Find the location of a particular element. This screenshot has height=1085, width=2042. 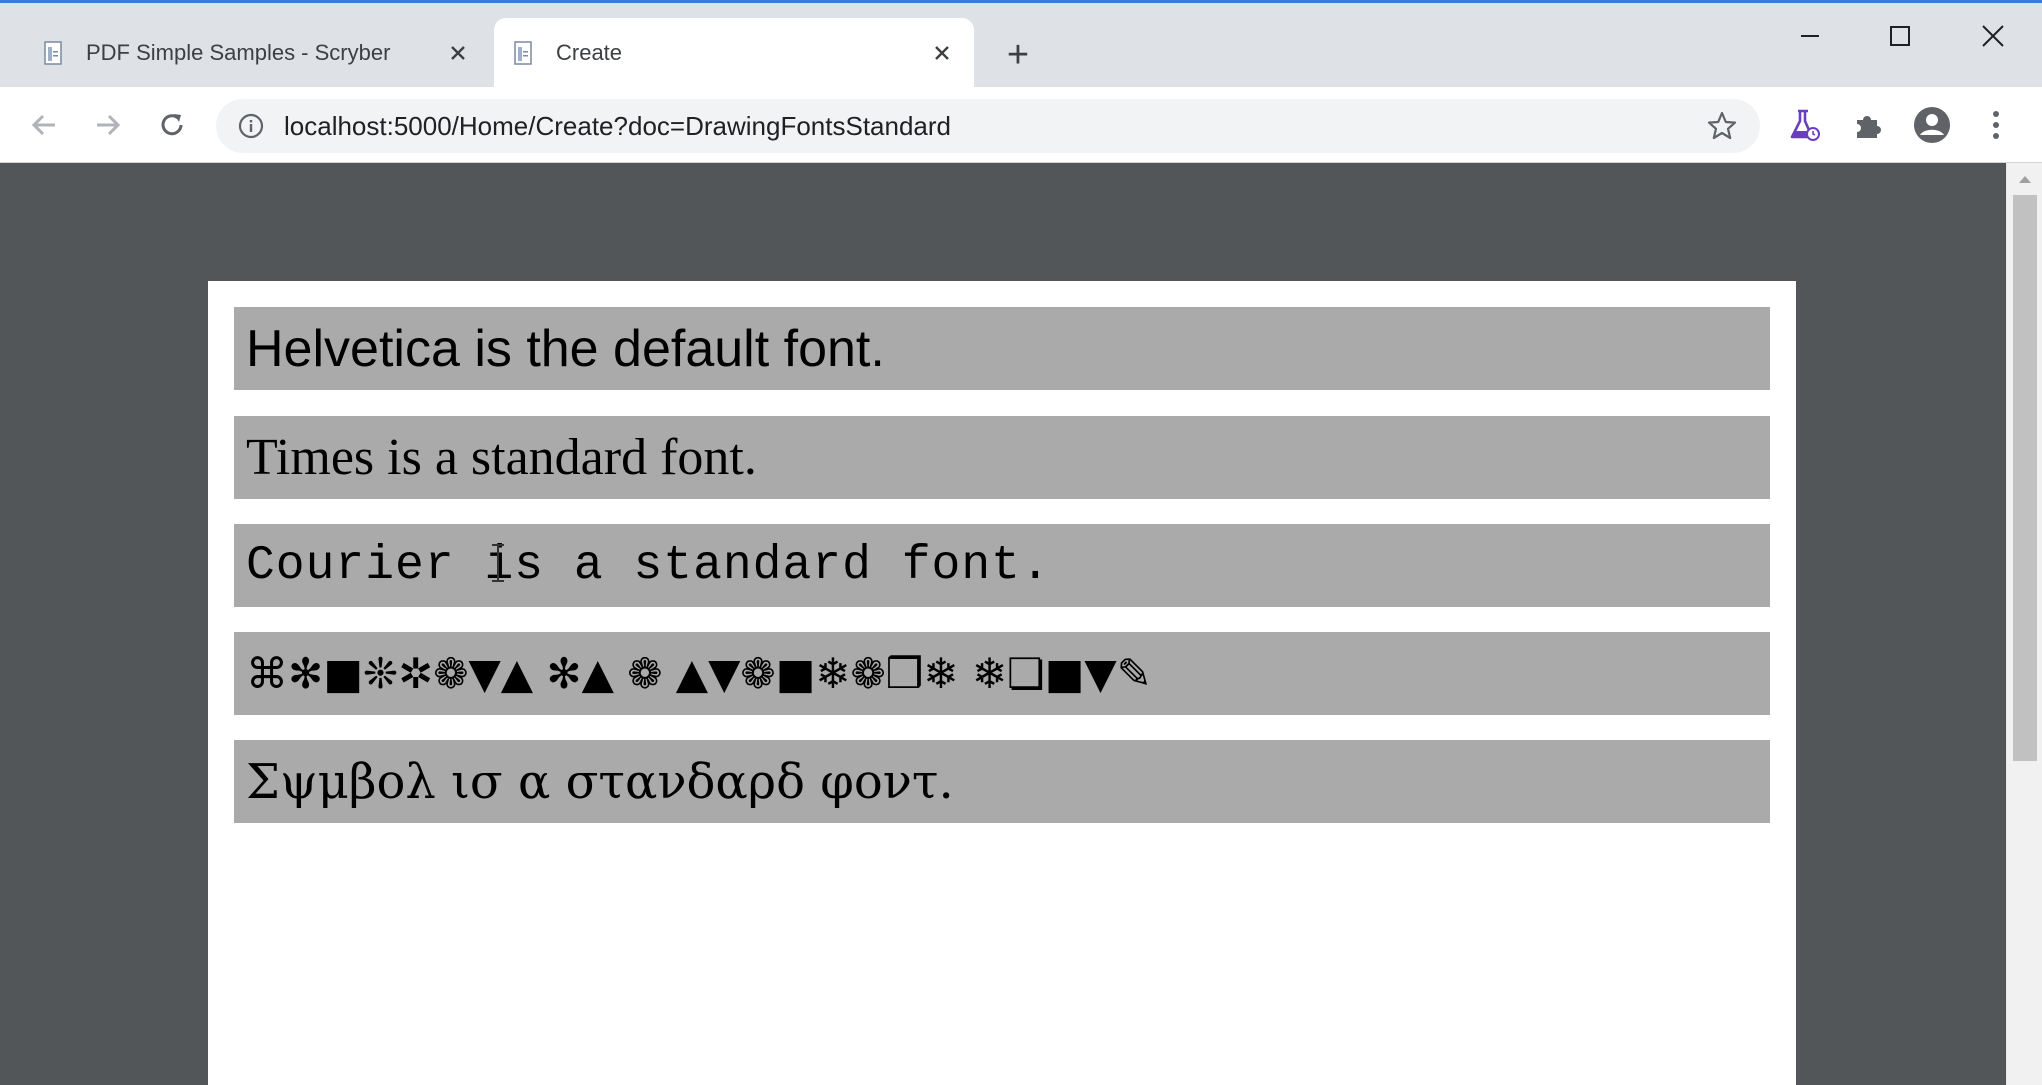

block-text: Courier is a standard font. is located at coordinates (648, 565).